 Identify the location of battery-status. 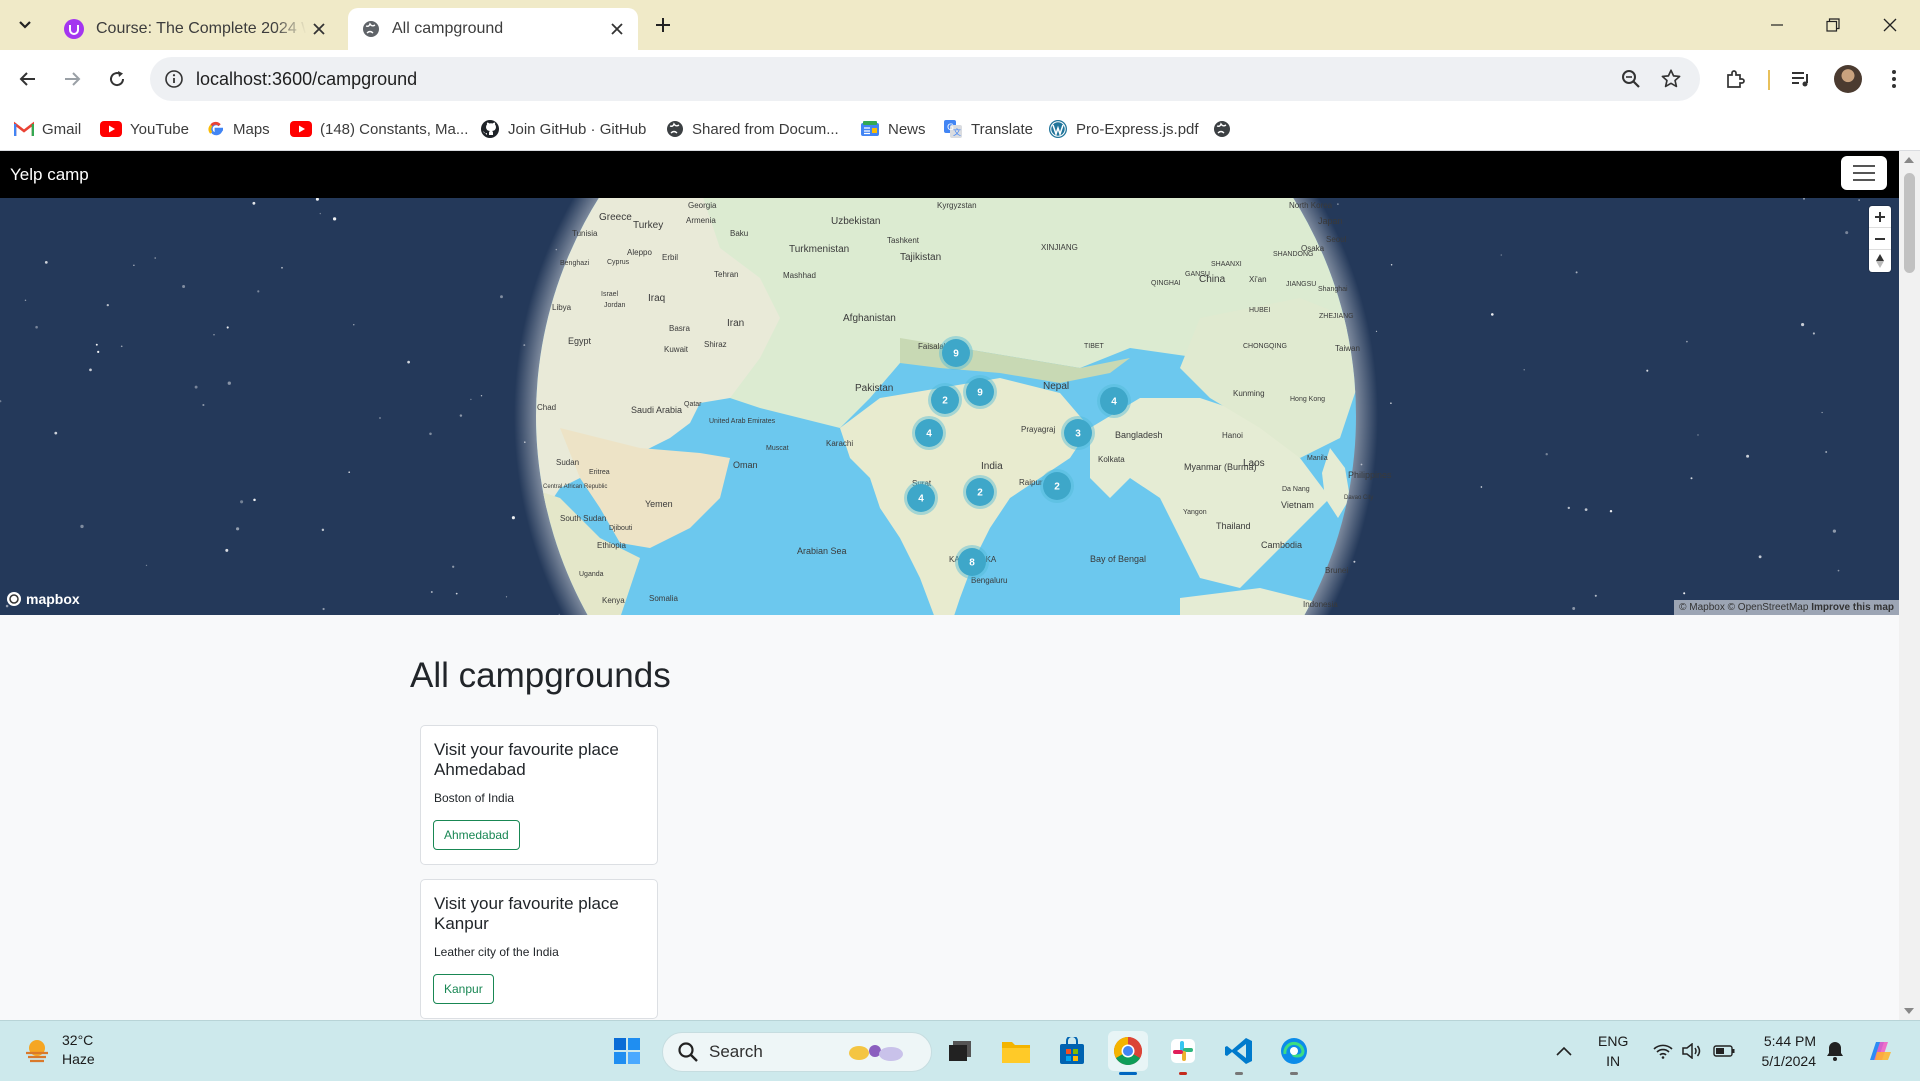
(1724, 1051).